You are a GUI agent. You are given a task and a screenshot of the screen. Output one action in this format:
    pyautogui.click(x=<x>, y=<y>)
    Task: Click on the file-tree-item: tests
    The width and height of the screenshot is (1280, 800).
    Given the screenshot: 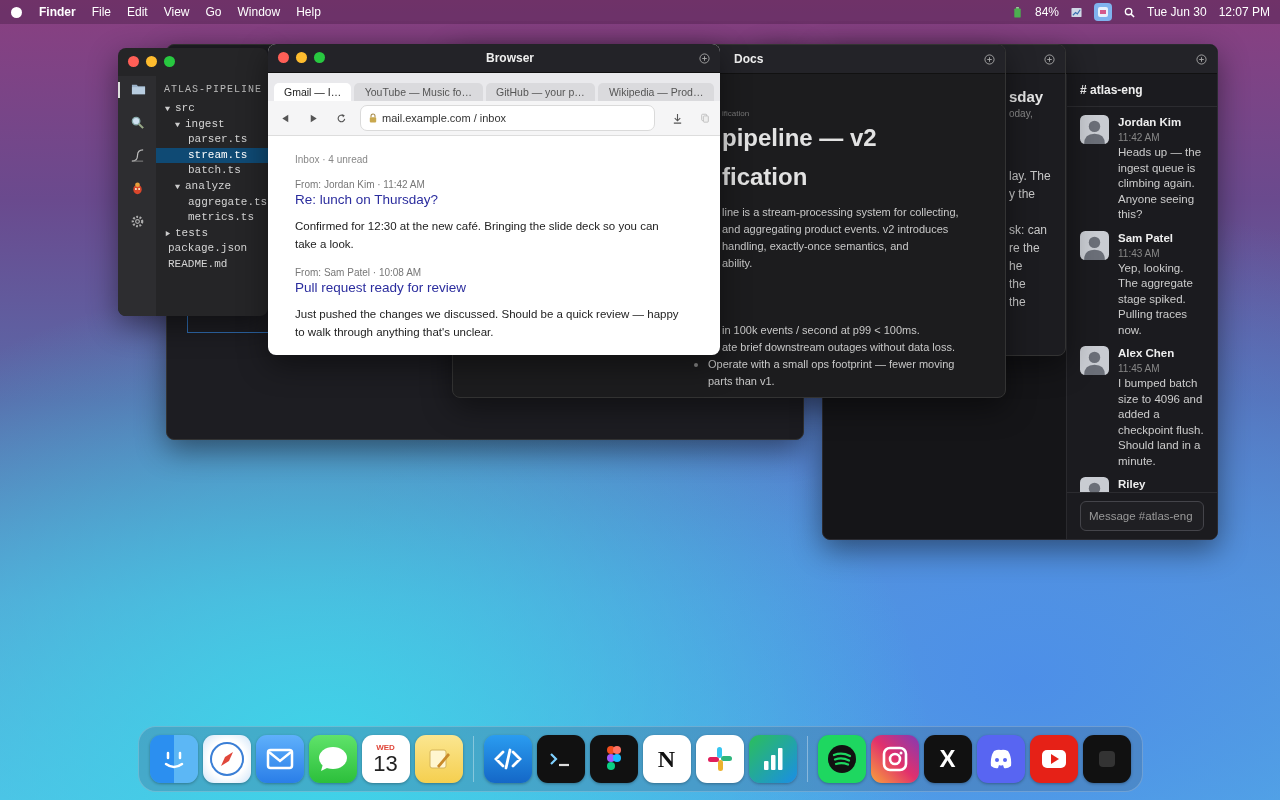 What is the action you would take?
    pyautogui.click(x=212, y=233)
    